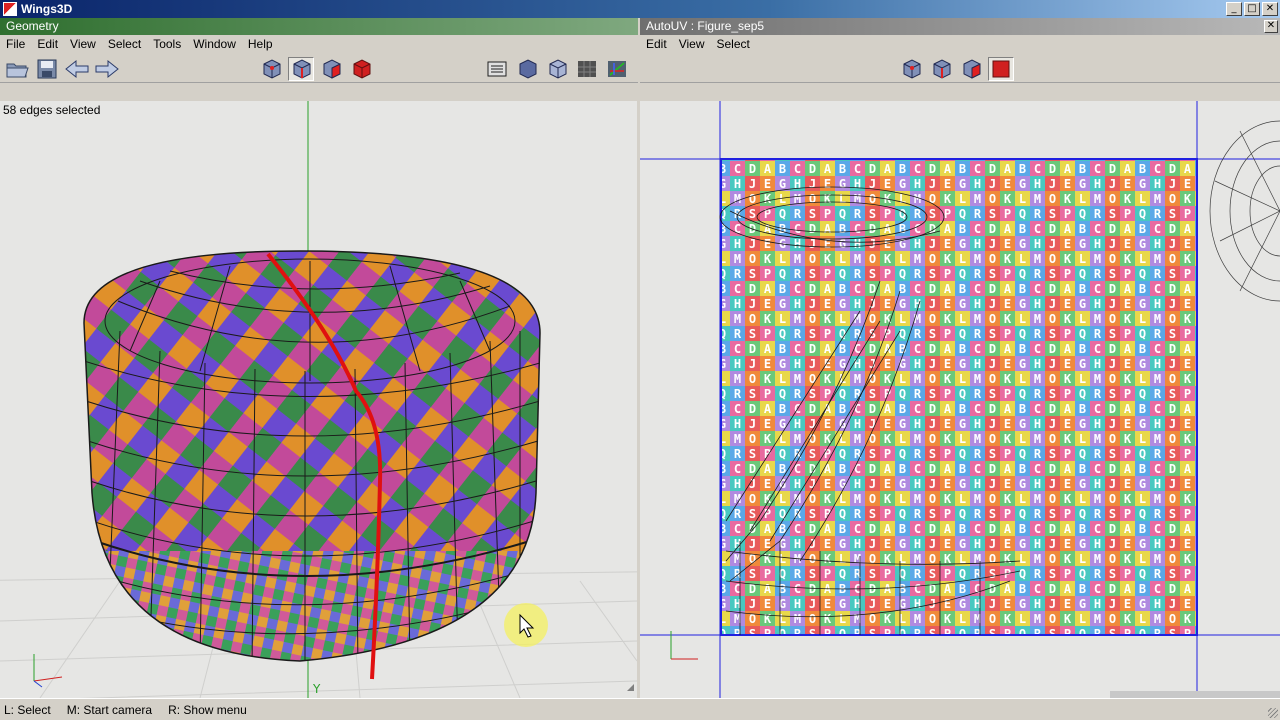 Image resolution: width=1280 pixels, height=720 pixels. Describe the element at coordinates (107, 69) in the screenshot. I see `redo-arrow-icon` at that location.